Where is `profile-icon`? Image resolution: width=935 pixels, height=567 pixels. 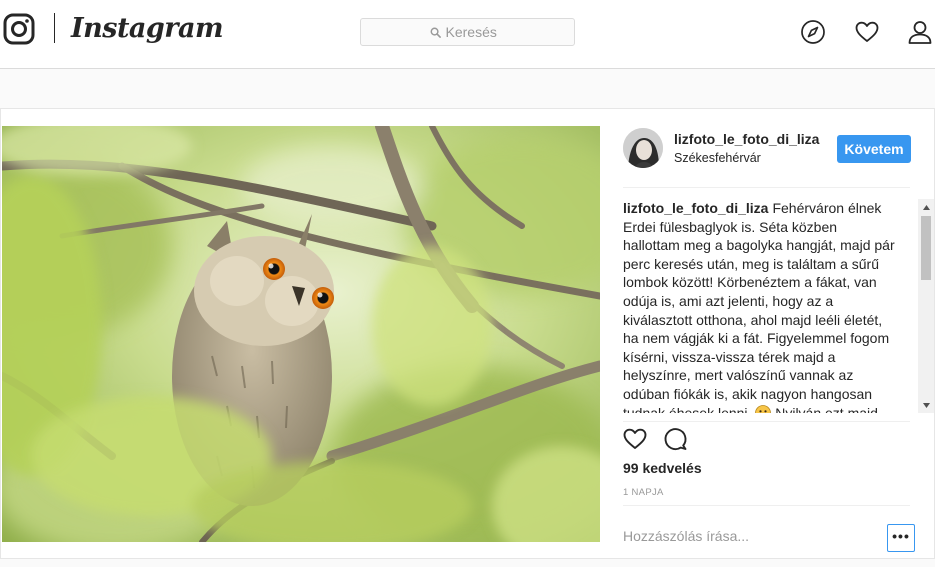 profile-icon is located at coordinates (920, 32).